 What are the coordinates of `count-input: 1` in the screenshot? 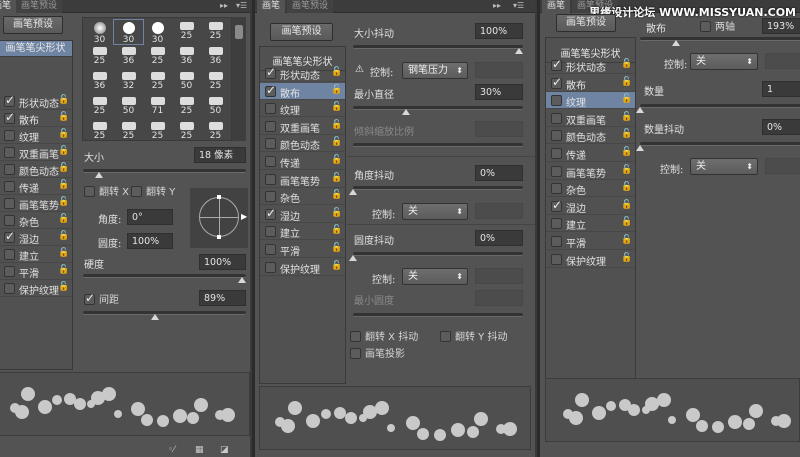 It's located at (781, 89).